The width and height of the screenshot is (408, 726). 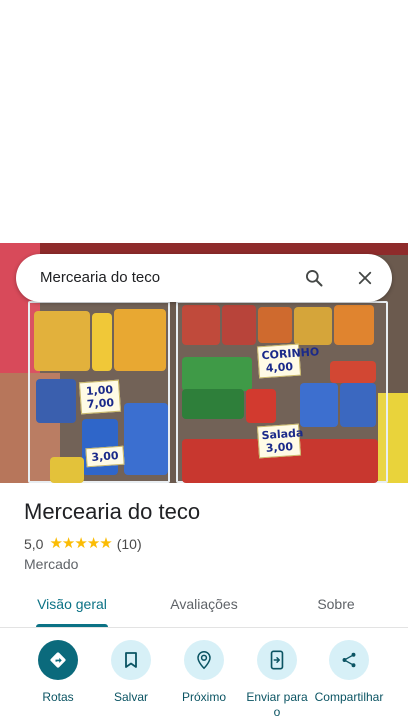 I want to click on nearby-button: Próximo, so click(x=204, y=672).